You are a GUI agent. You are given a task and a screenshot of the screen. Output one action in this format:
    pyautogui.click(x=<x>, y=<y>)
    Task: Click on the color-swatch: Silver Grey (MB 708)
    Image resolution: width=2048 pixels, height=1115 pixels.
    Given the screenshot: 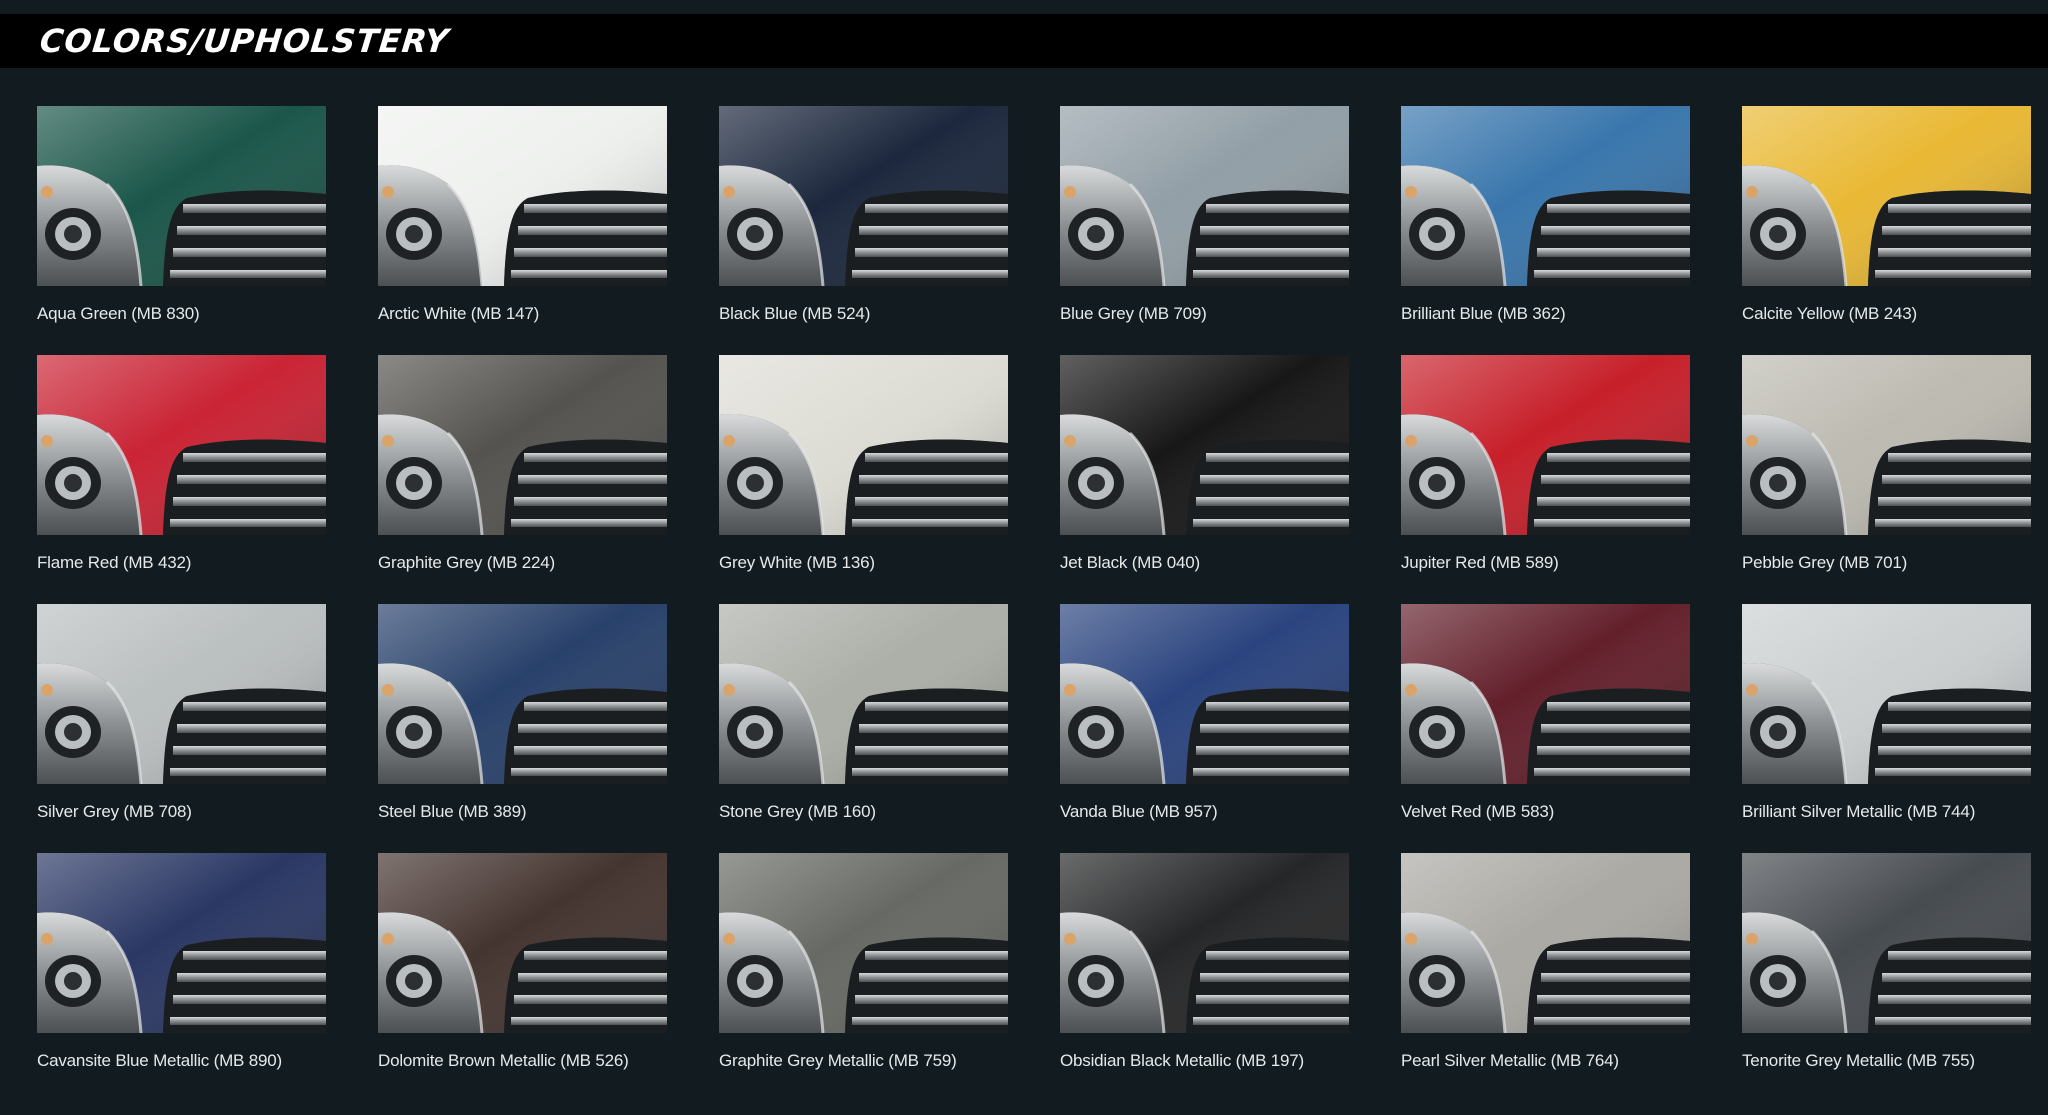 What is the action you would take?
    pyautogui.click(x=181, y=728)
    